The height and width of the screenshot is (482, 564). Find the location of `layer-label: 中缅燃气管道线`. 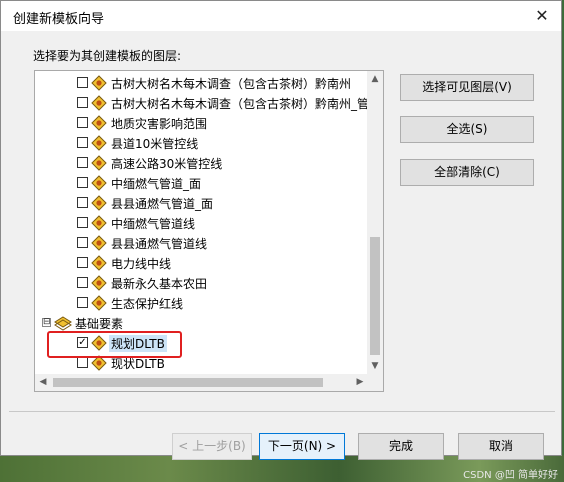

layer-label: 中缅燃气管道线 is located at coordinates (153, 224).